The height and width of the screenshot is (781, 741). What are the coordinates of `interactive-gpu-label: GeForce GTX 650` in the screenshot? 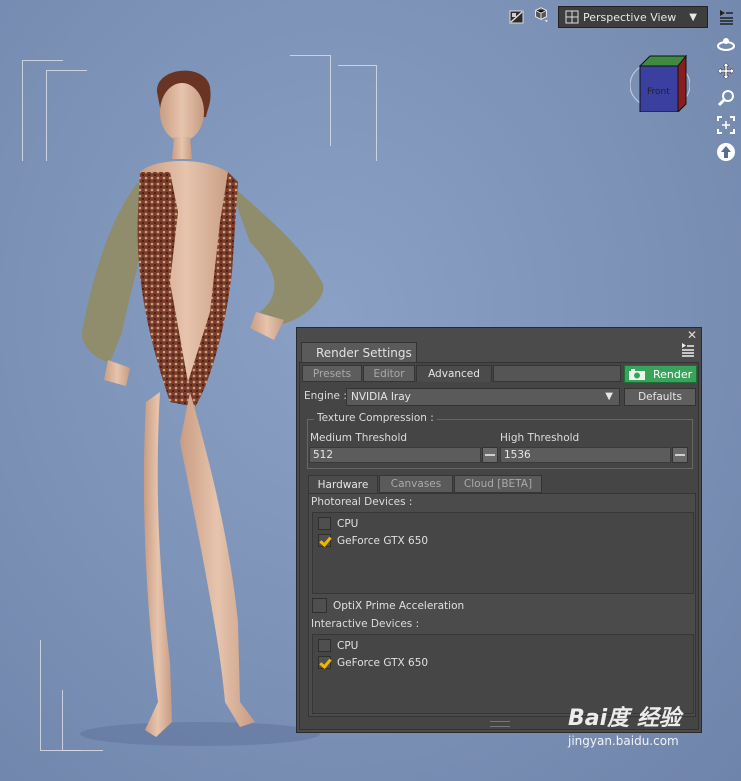 It's located at (383, 662).